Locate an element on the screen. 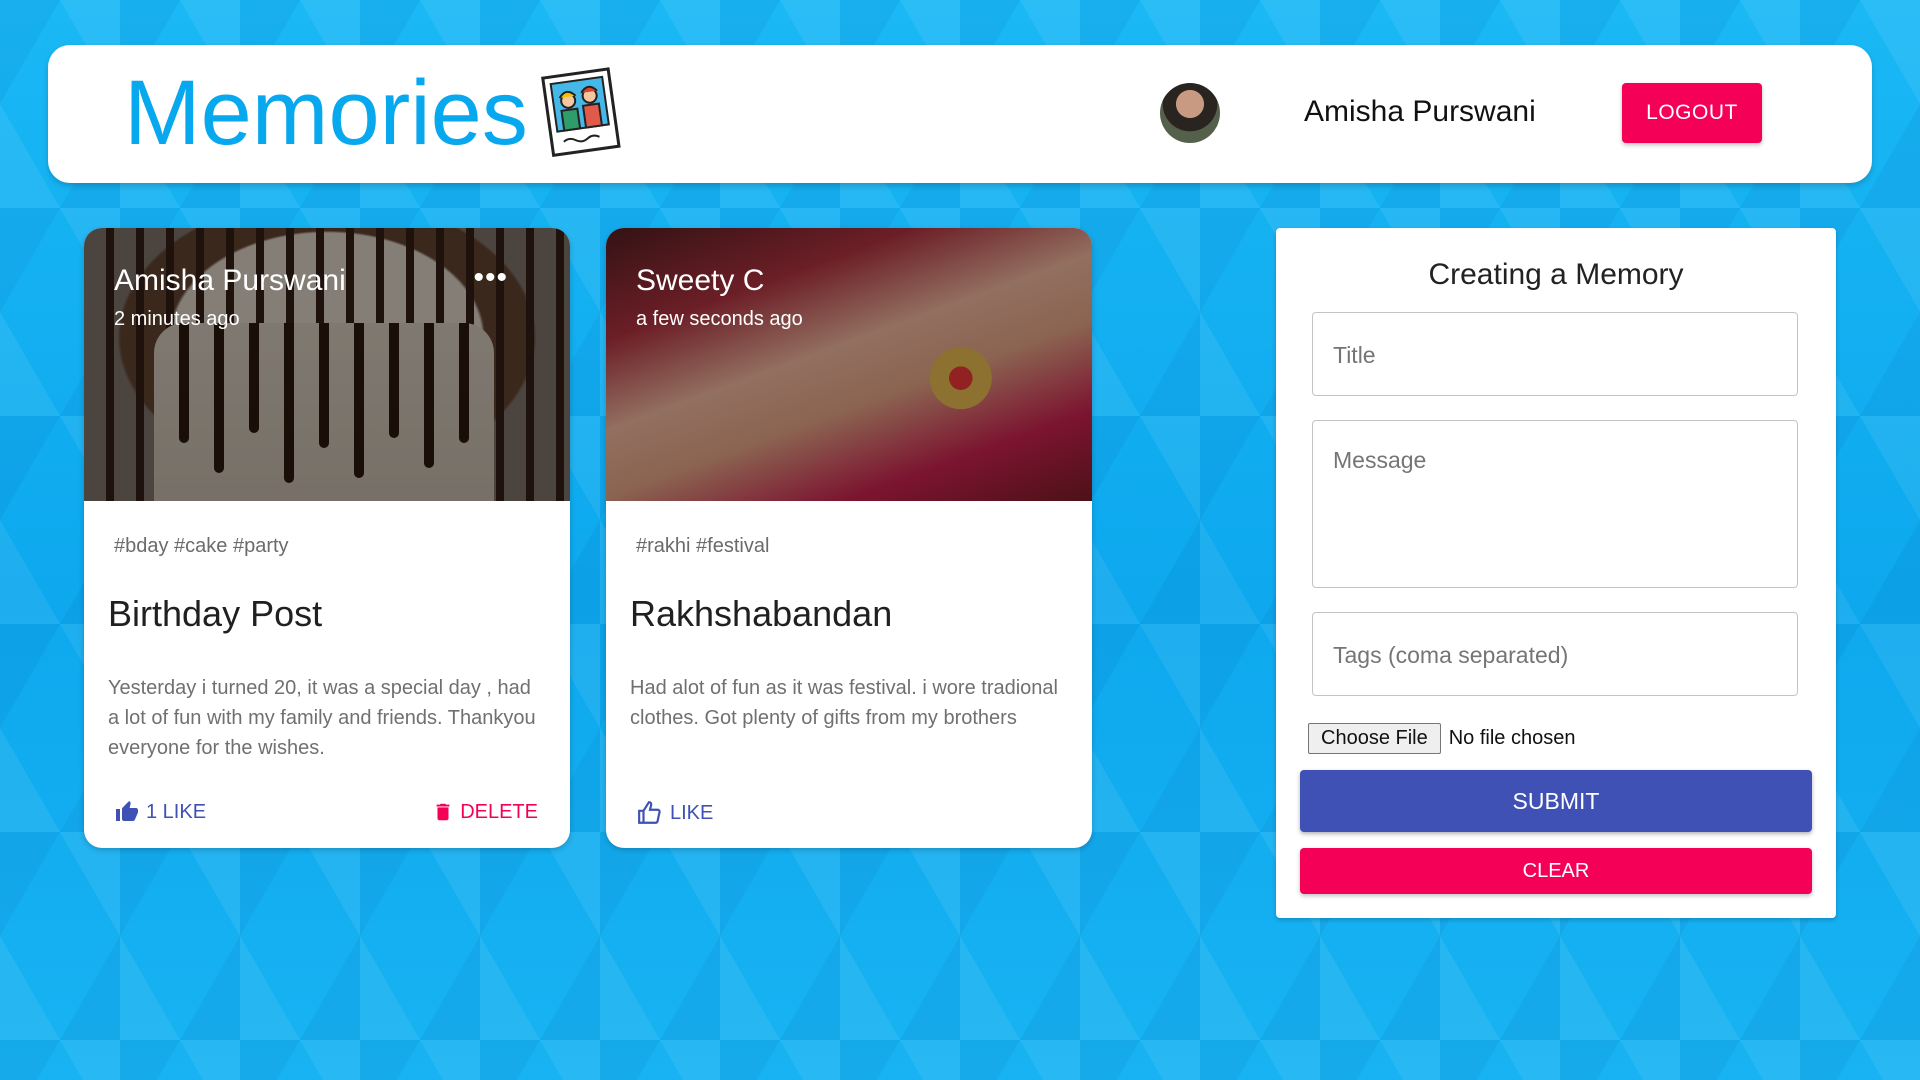 This screenshot has height=1080, width=1920. like-label: LIKE is located at coordinates (692, 812).